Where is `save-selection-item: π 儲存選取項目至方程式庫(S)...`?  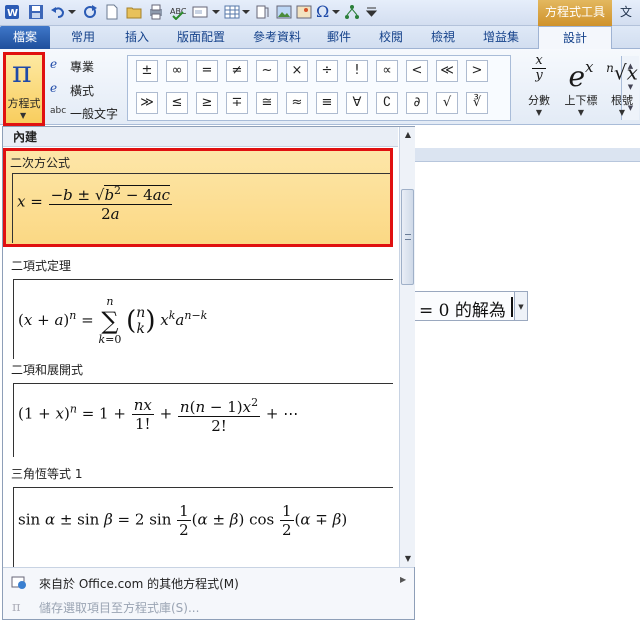
save-selection-item: π 儲存選取項目至方程式庫(S)... is located at coordinates (208, 606).